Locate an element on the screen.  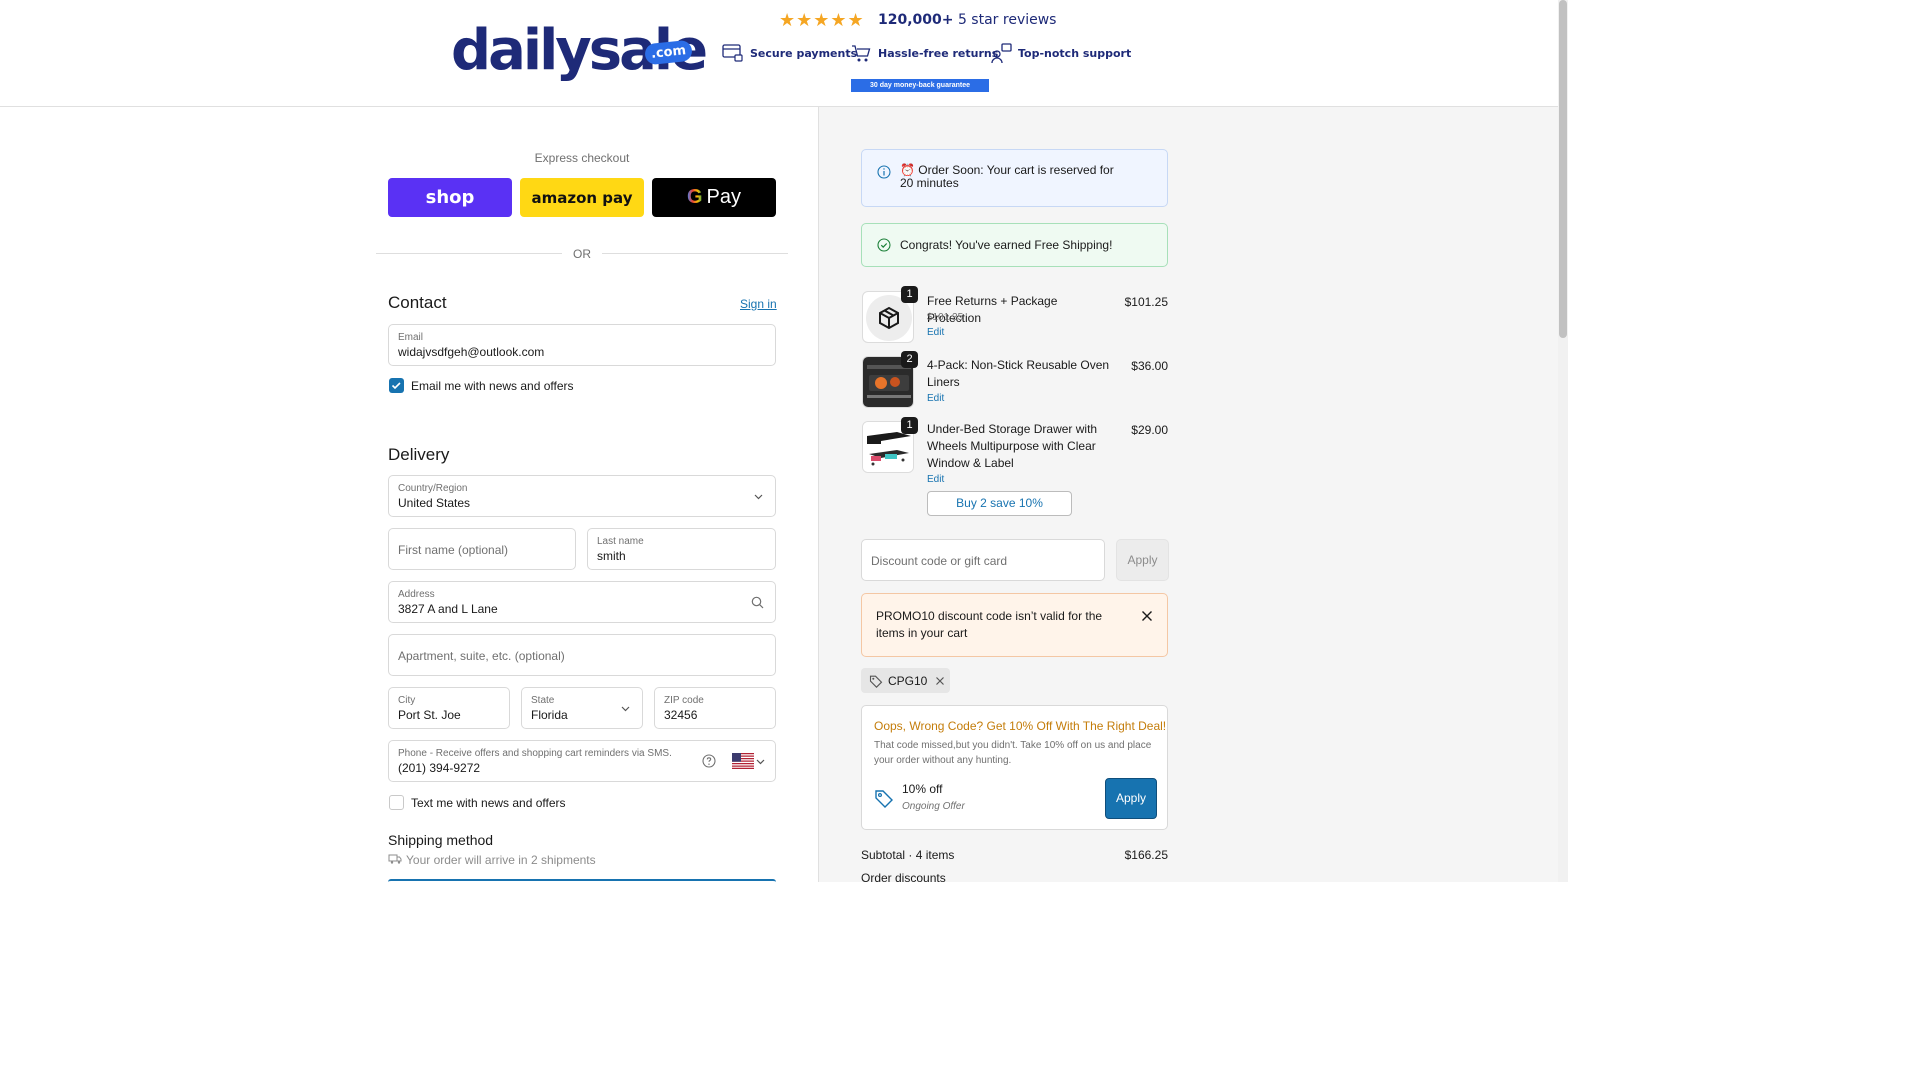
last-name-value: smith is located at coordinates (611, 556).